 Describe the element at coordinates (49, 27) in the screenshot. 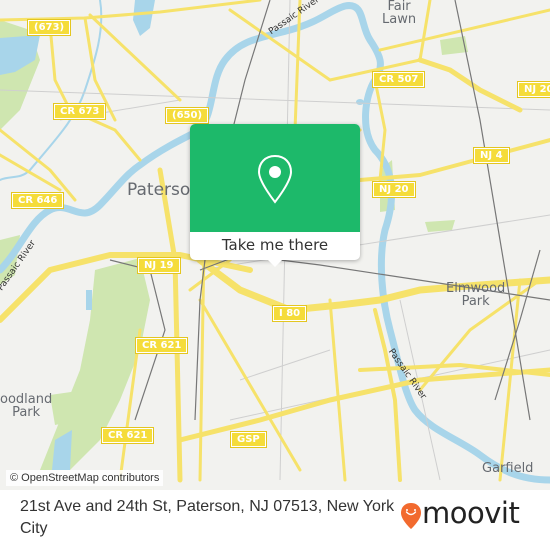

I see `road-shield: (673)` at that location.